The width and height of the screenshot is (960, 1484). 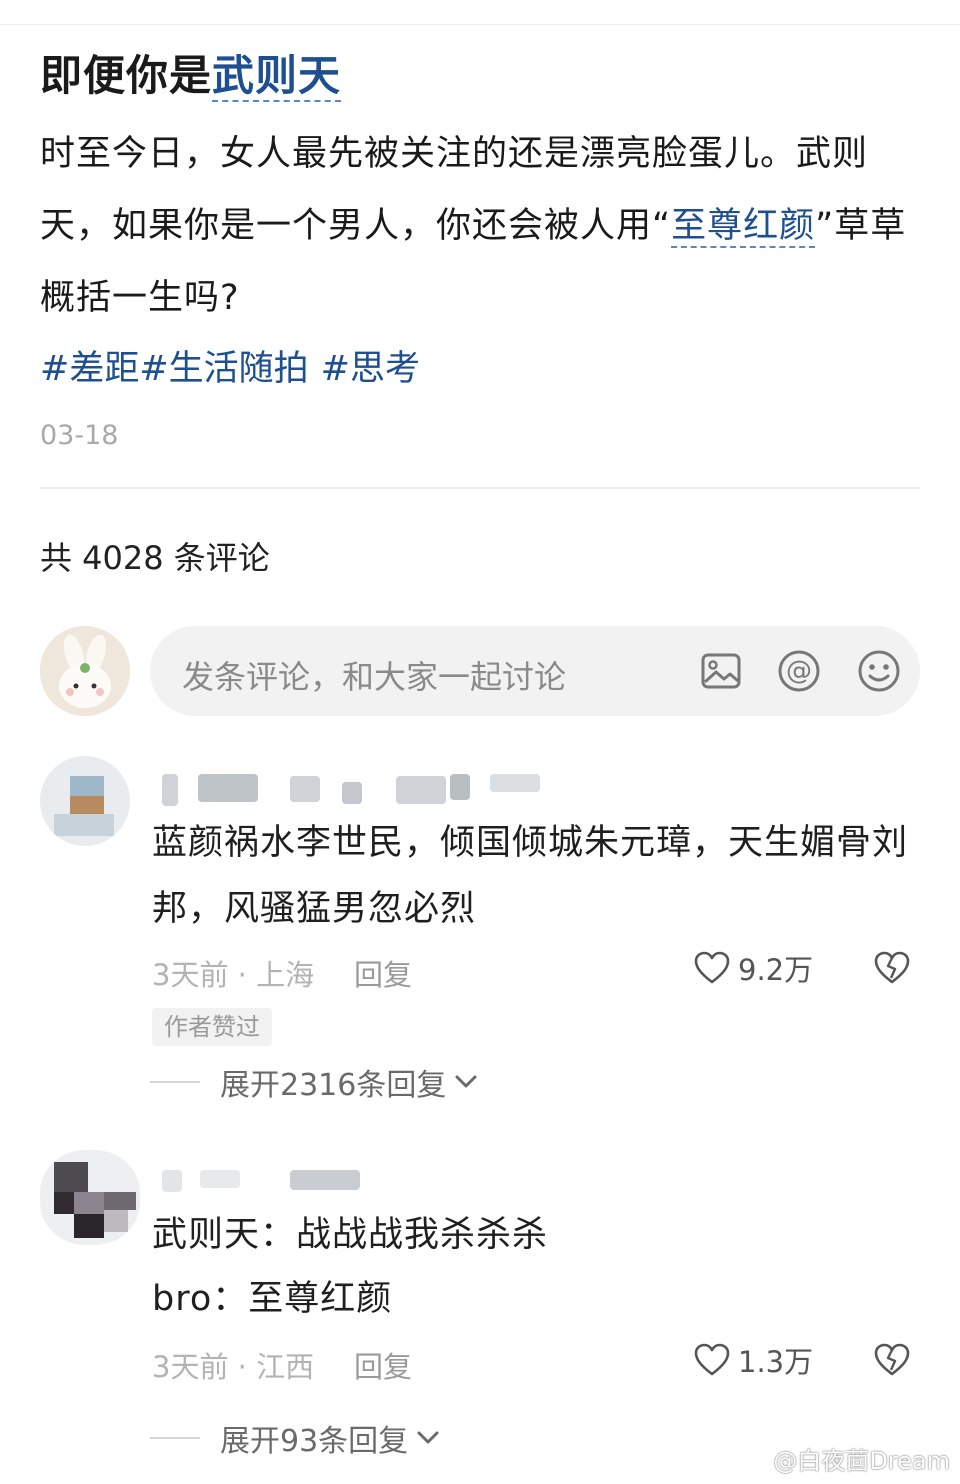 What do you see at coordinates (776, 1362) in the screenshot?
I see `like-count: 1.3万` at bounding box center [776, 1362].